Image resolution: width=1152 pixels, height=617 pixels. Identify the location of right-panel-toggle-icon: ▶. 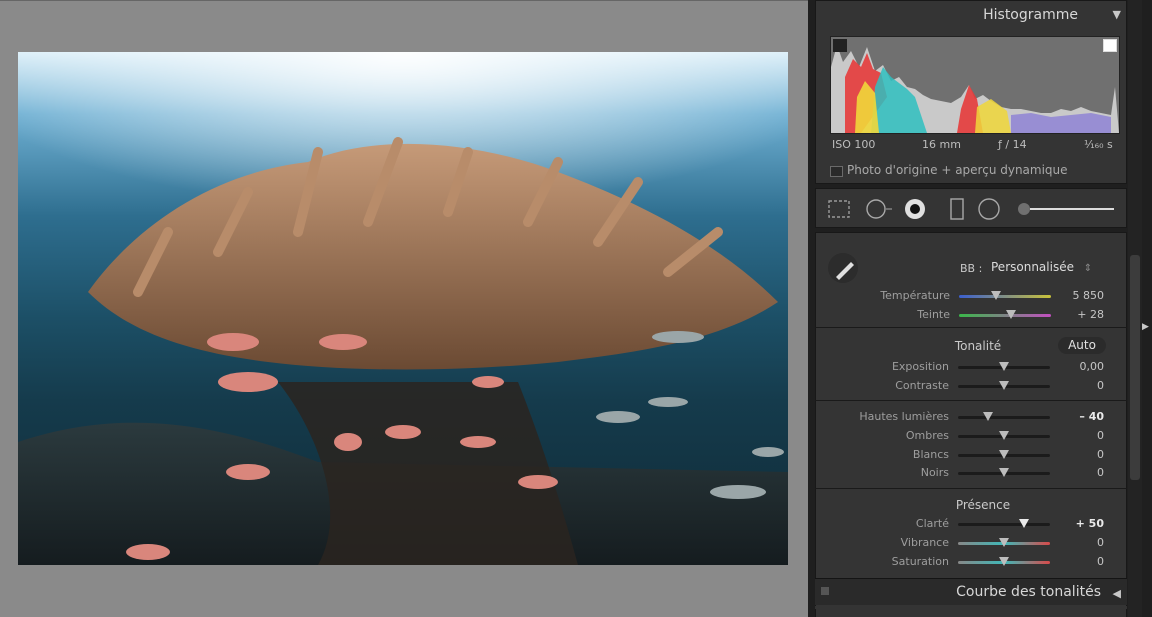
(1145, 327).